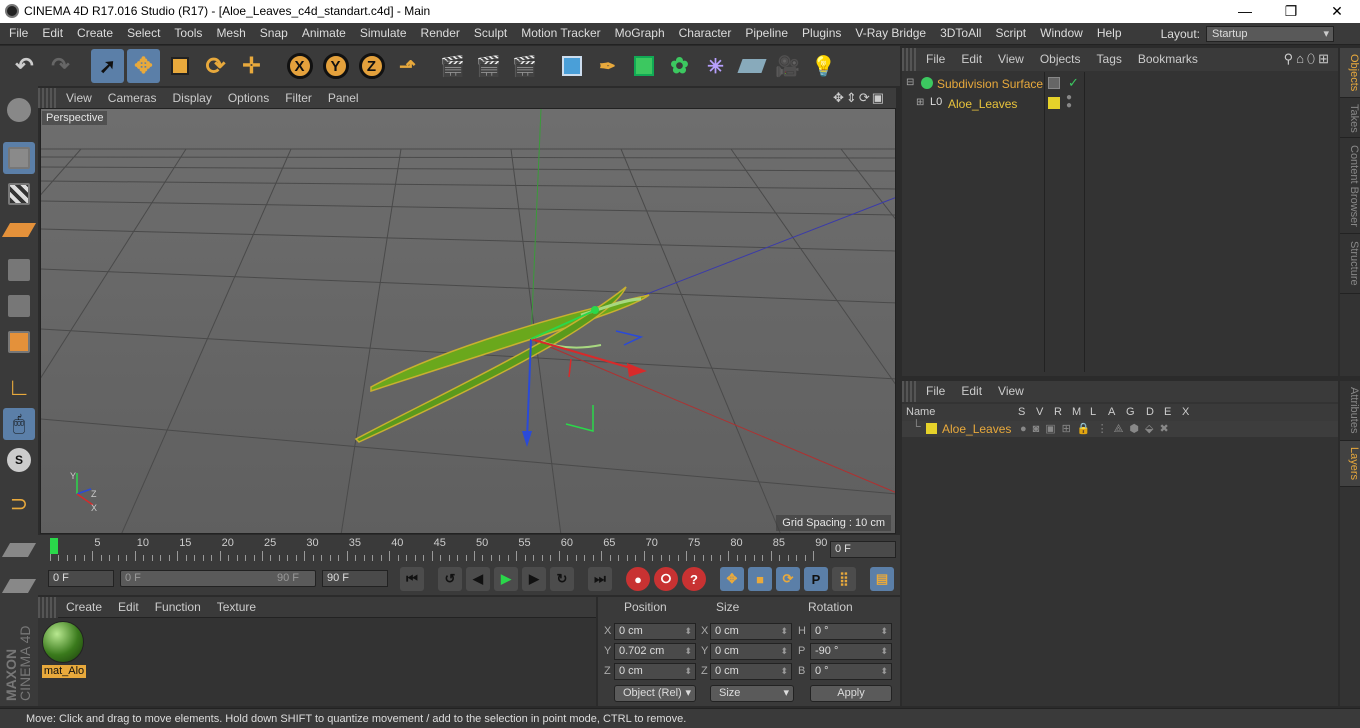 This screenshot has height=728, width=1360. Describe the element at coordinates (19, 158) in the screenshot. I see `model-mode-button` at that location.